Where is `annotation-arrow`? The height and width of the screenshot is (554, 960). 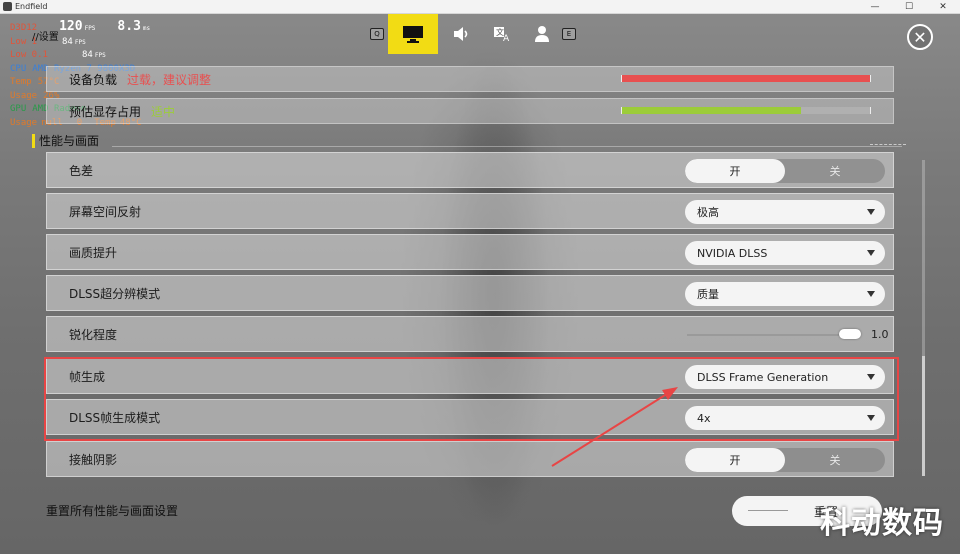 annotation-arrow is located at coordinates (614, 427).